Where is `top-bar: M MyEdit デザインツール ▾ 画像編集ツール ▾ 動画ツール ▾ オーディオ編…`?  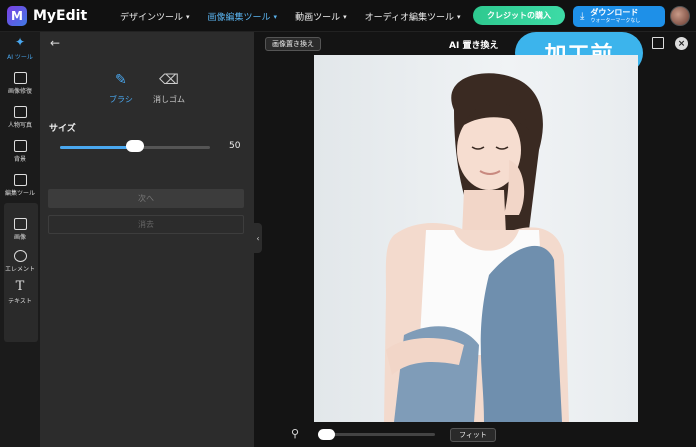
top-bar: M MyEdit デザインツール ▾ 画像編集ツール ▾ 動画ツール ▾ オーディオ編… is located at coordinates (348, 16).